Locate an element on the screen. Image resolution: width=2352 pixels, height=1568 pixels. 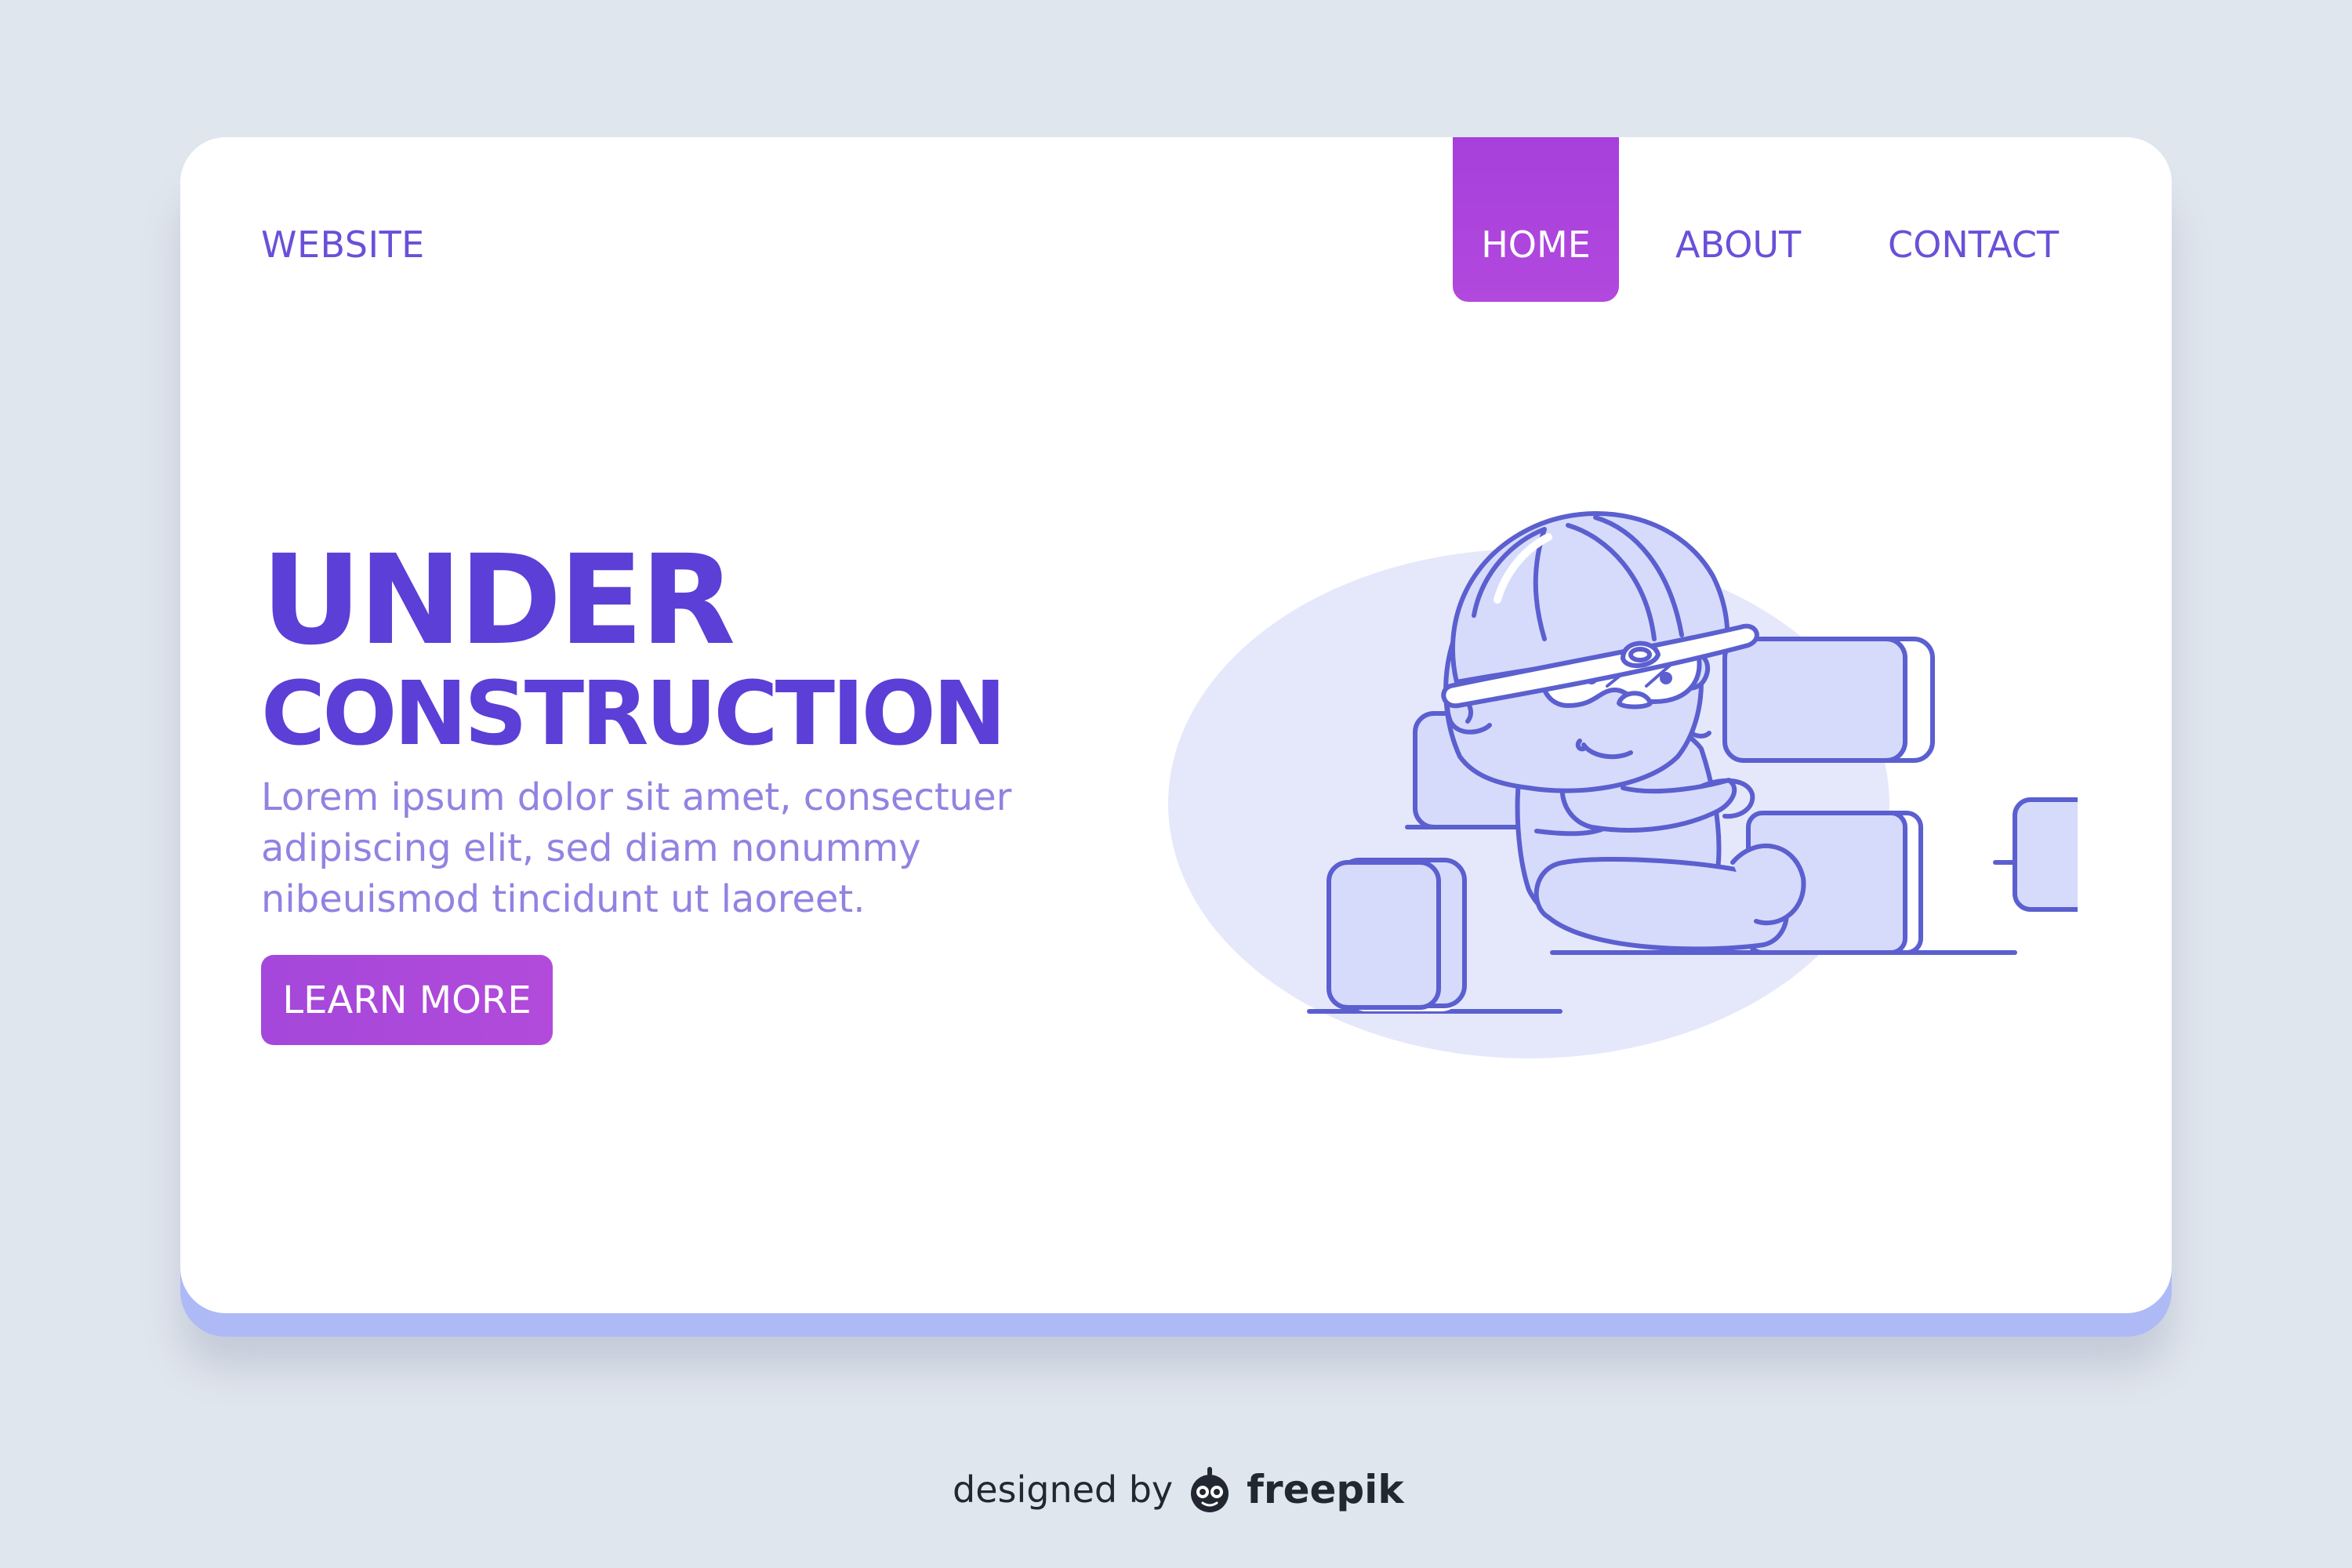
hero-description-line: adipiscing elit, sed diam nonummy is located at coordinates (591, 848).